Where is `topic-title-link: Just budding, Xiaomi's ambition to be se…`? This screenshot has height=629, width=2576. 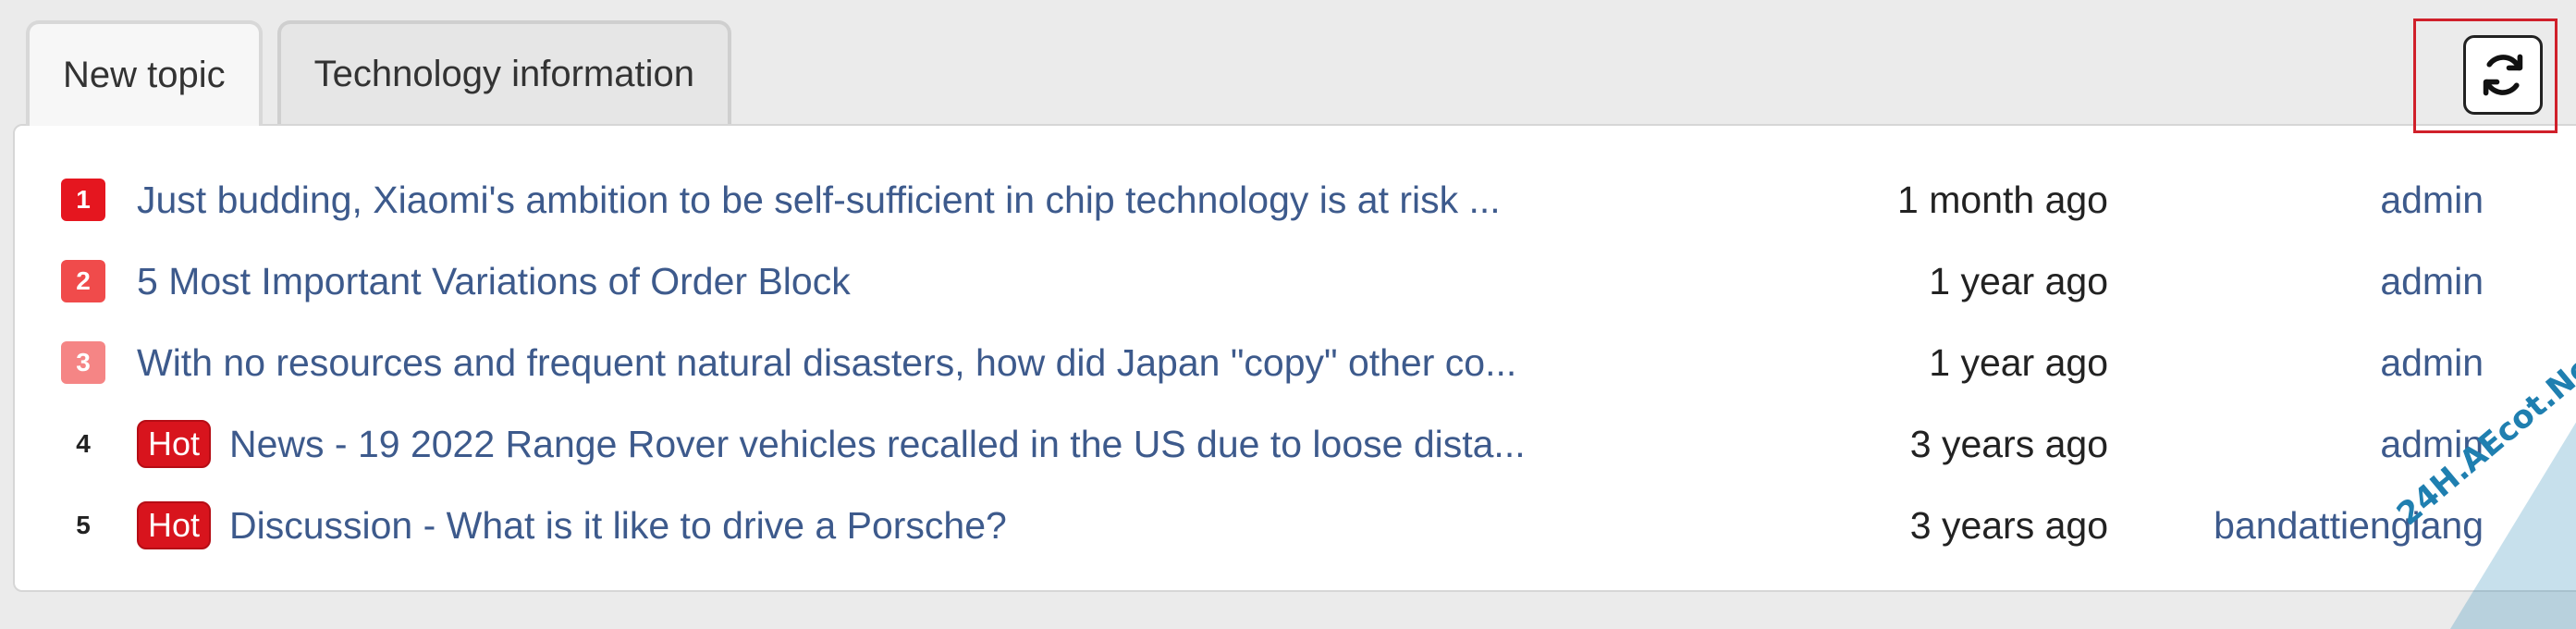 topic-title-link: Just budding, Xiaomi's ambition to be se… is located at coordinates (904, 200).